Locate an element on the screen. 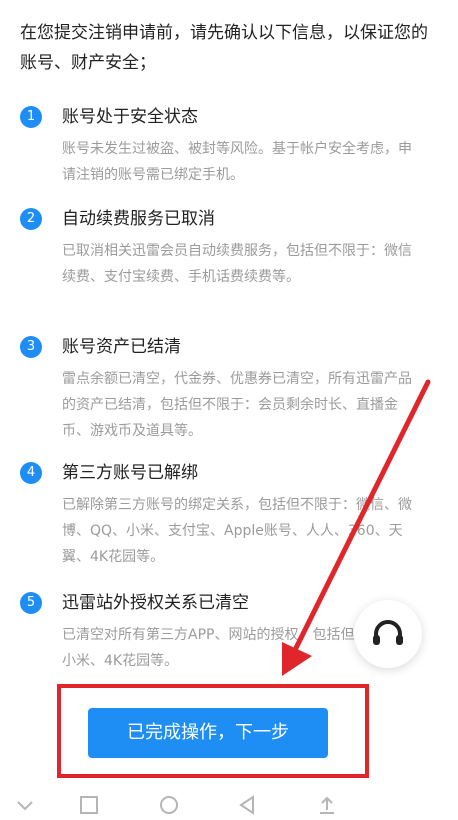 The height and width of the screenshot is (820, 458). item-description: 账号未发生过被盗、被封等风险。基于帐户安全考虑，申请注销的账号需已绑定手机。 is located at coordinates (237, 162).